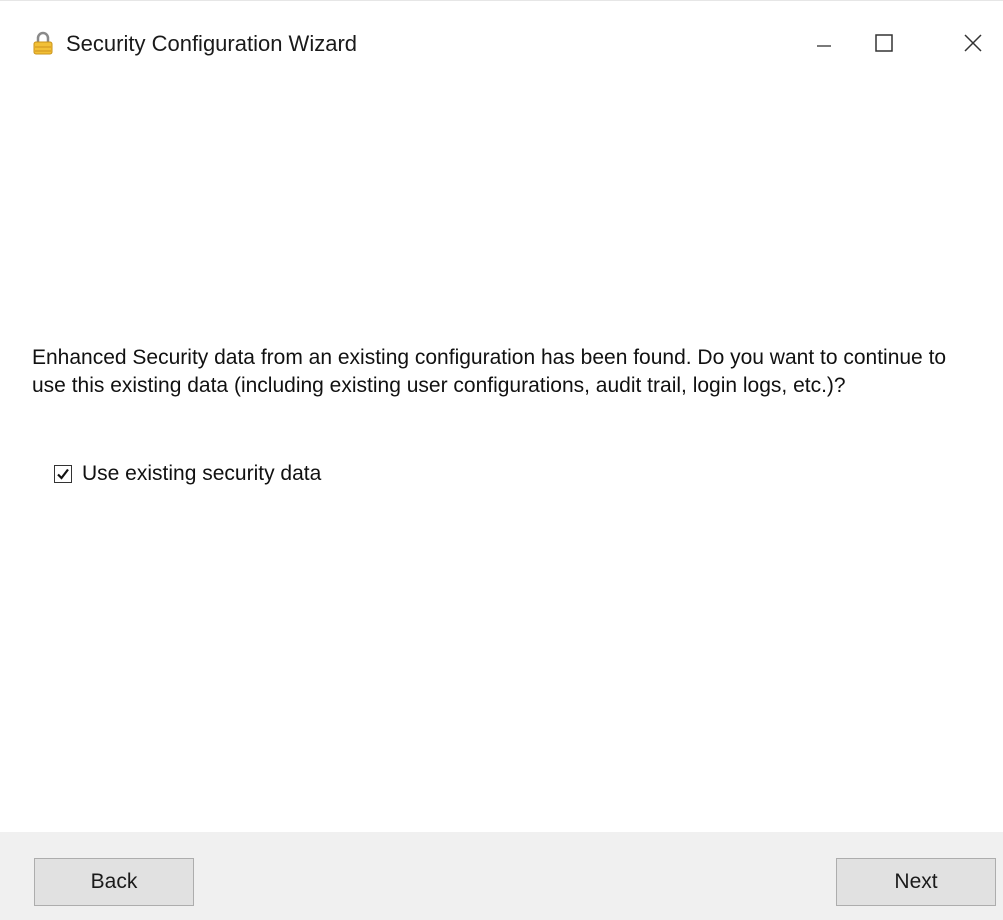 This screenshot has height=920, width=1003. I want to click on title-bar: Security Configuration Wizard, so click(501, 44).